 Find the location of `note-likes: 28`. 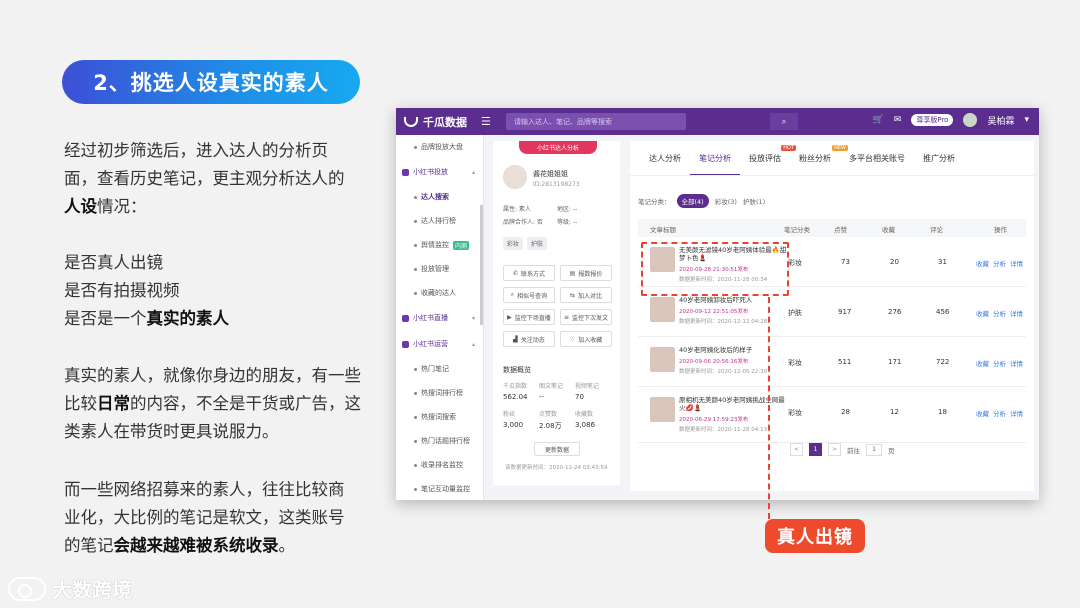

note-likes: 28 is located at coordinates (845, 412).